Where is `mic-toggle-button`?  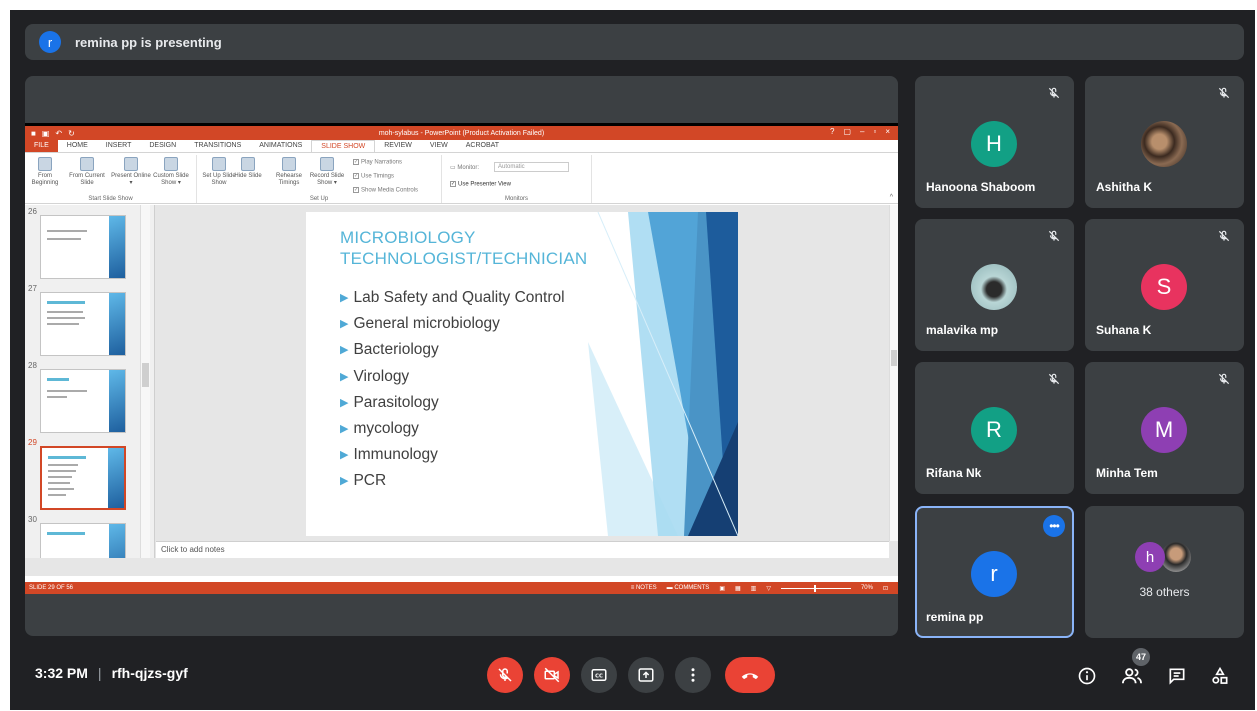
mic-toggle-button is located at coordinates (505, 675).